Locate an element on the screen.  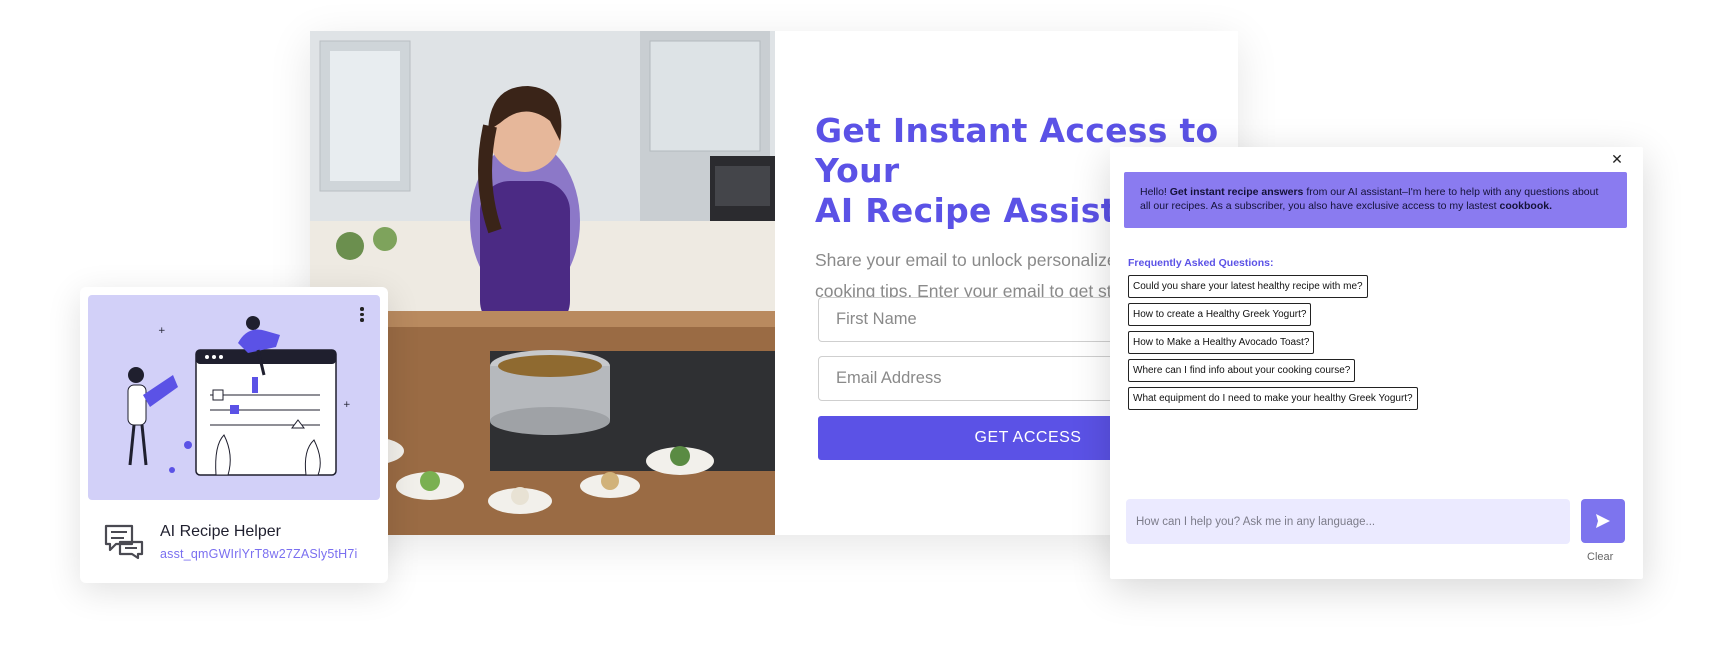
welcome-bold-1: Get instant recipe answers is located at coordinates (1236, 192).